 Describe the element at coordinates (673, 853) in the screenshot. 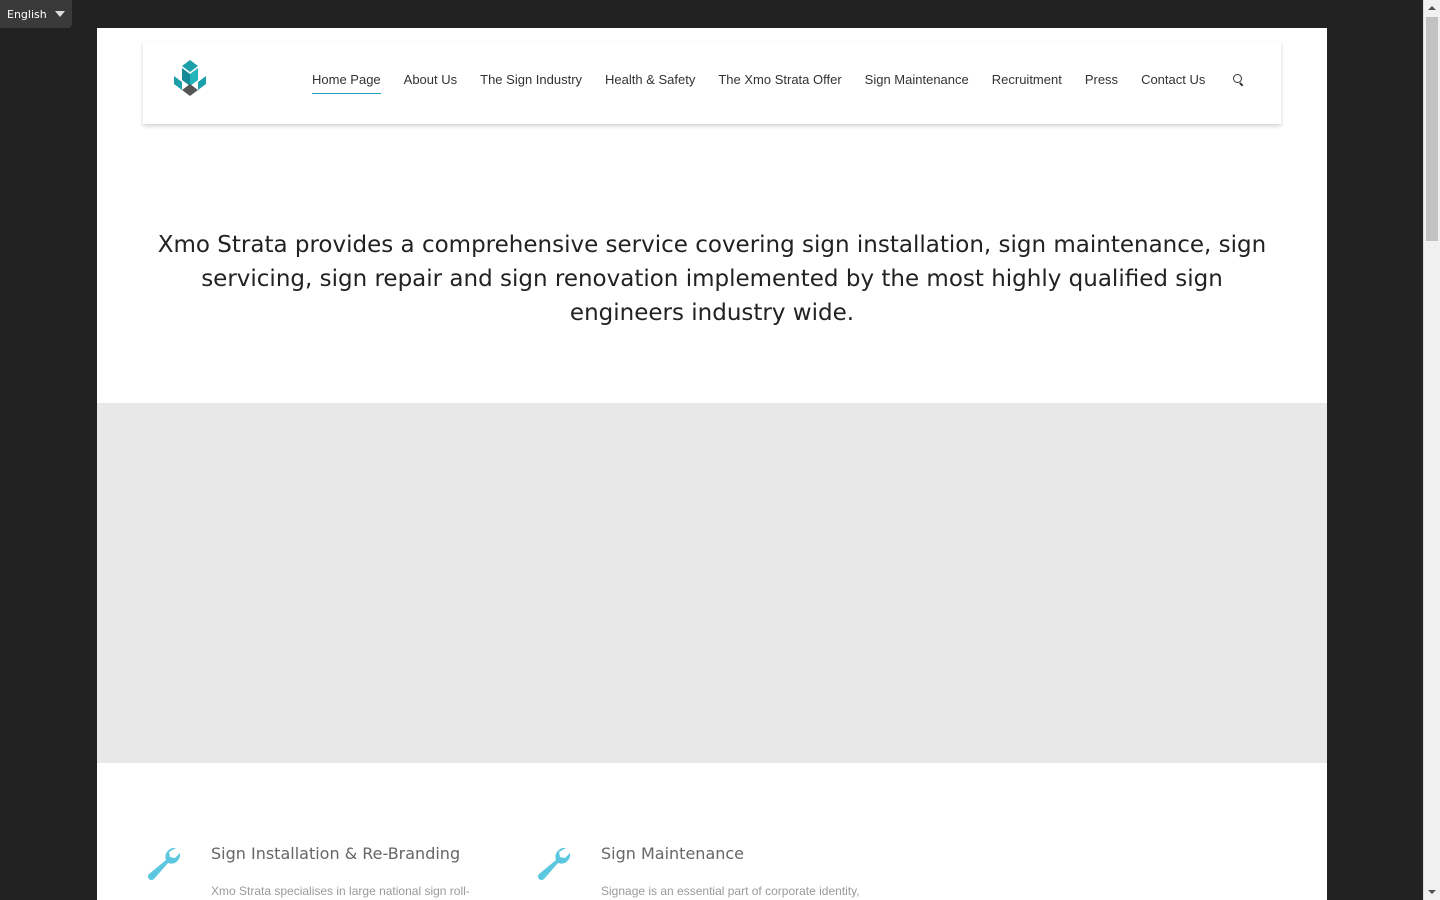

I see `feature-title: Sign Maintenance` at that location.